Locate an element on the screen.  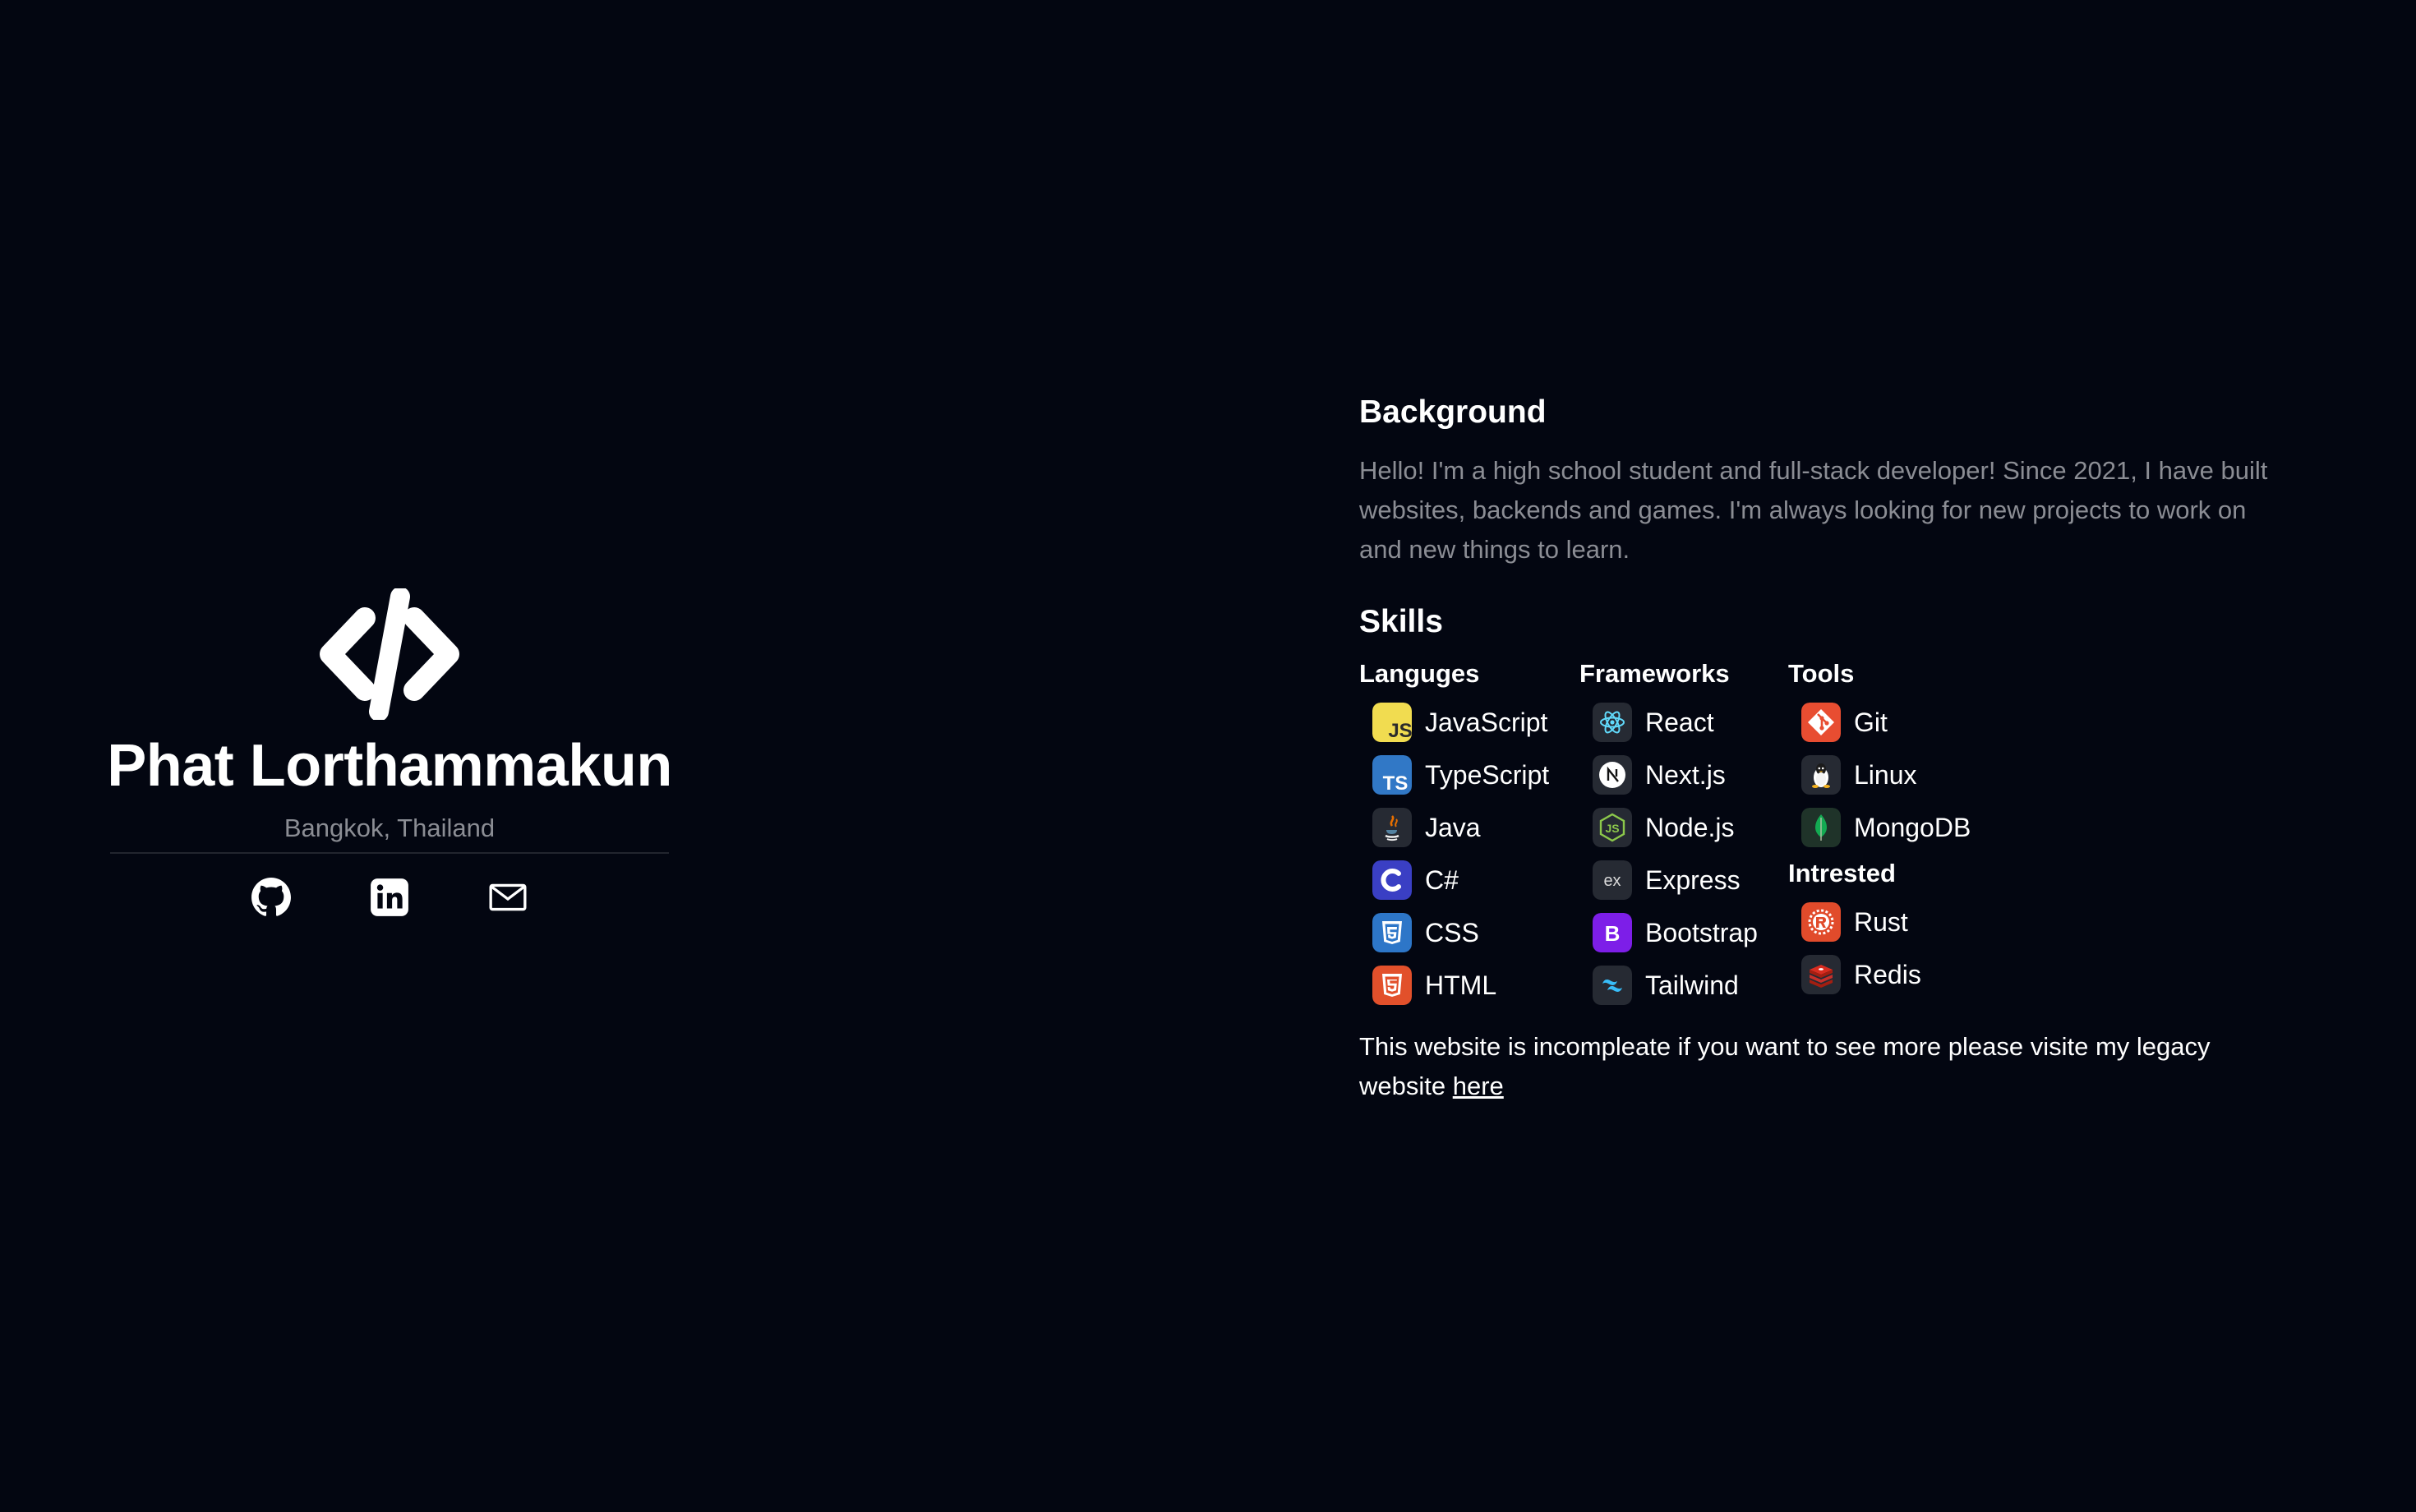
skill-typescript: TS TypeScript is located at coordinates (1454, 775).